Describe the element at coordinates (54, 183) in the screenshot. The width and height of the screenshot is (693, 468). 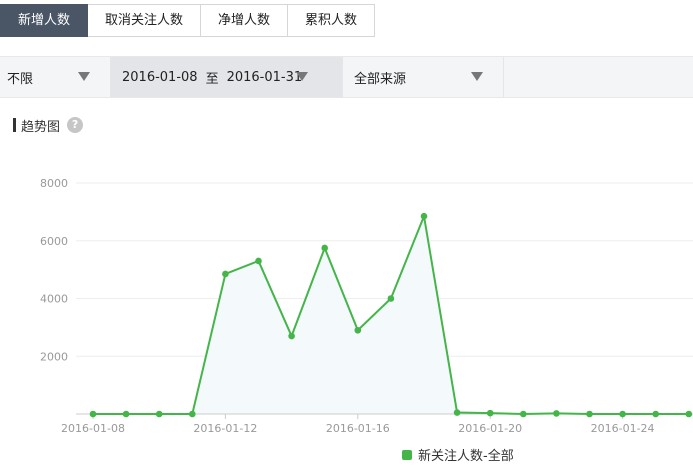
I see `y-tick-label: 8000` at that location.